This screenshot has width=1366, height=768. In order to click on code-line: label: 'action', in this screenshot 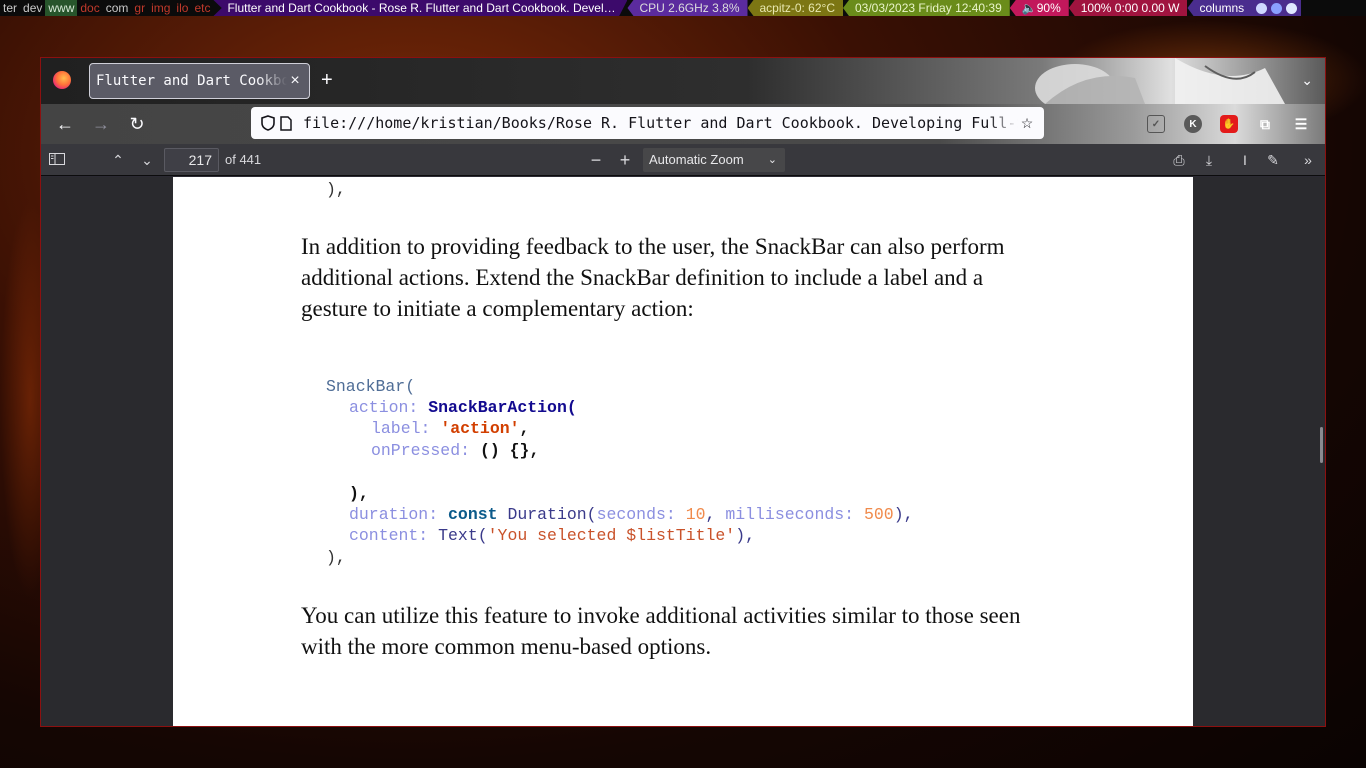, I will do `click(450, 428)`.